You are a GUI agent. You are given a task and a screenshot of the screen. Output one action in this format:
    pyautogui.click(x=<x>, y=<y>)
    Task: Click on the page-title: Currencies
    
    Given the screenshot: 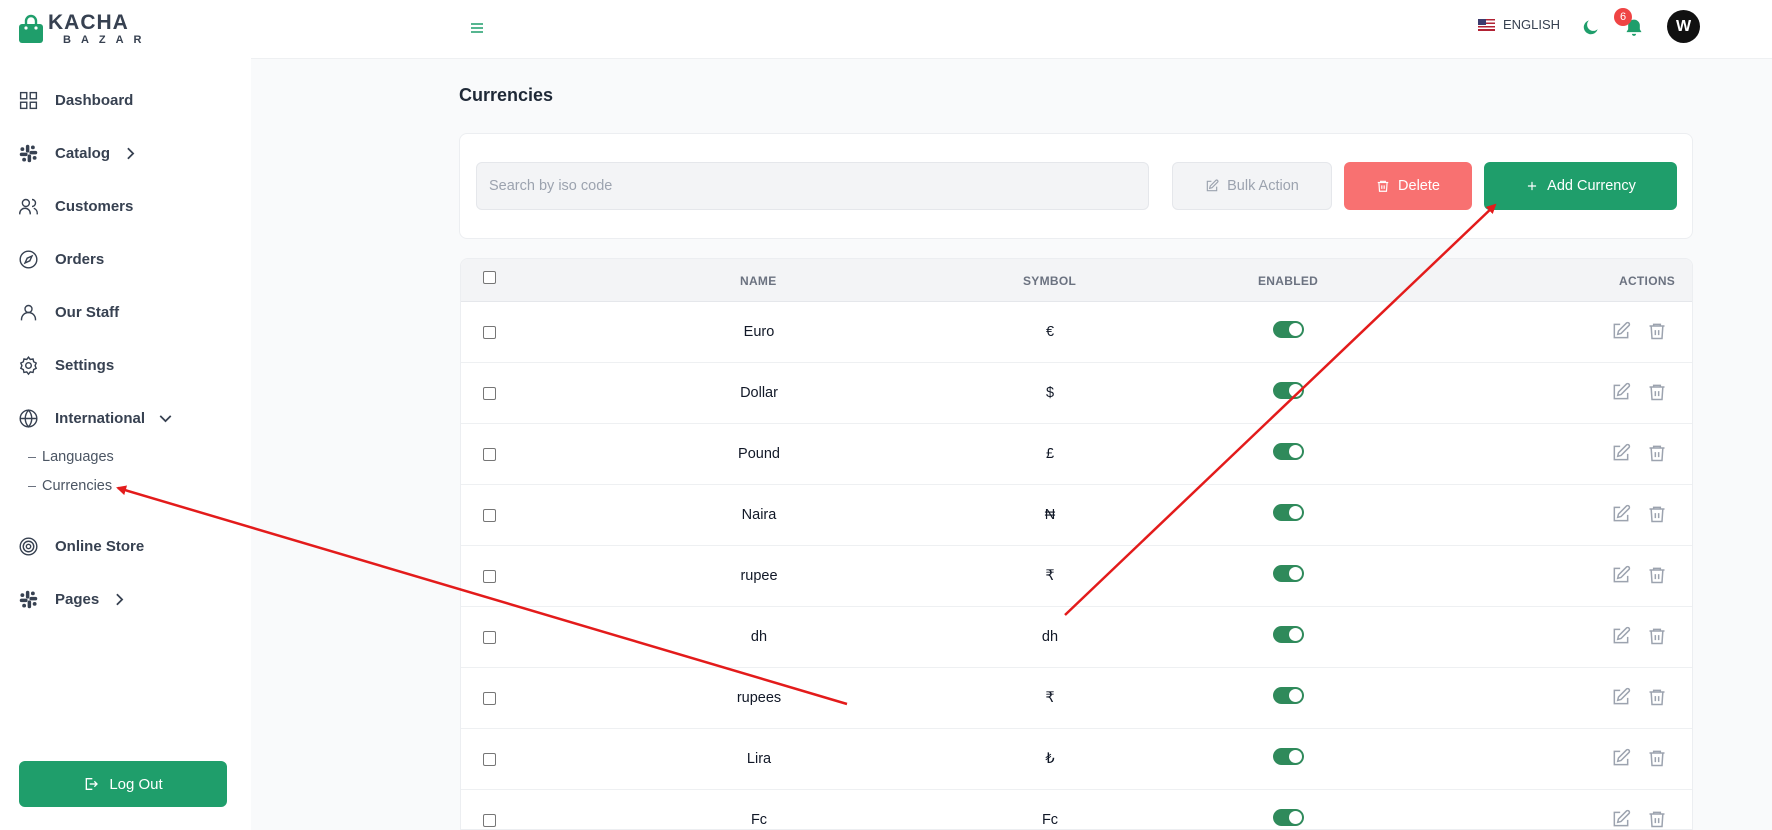 What is the action you would take?
    pyautogui.click(x=506, y=95)
    